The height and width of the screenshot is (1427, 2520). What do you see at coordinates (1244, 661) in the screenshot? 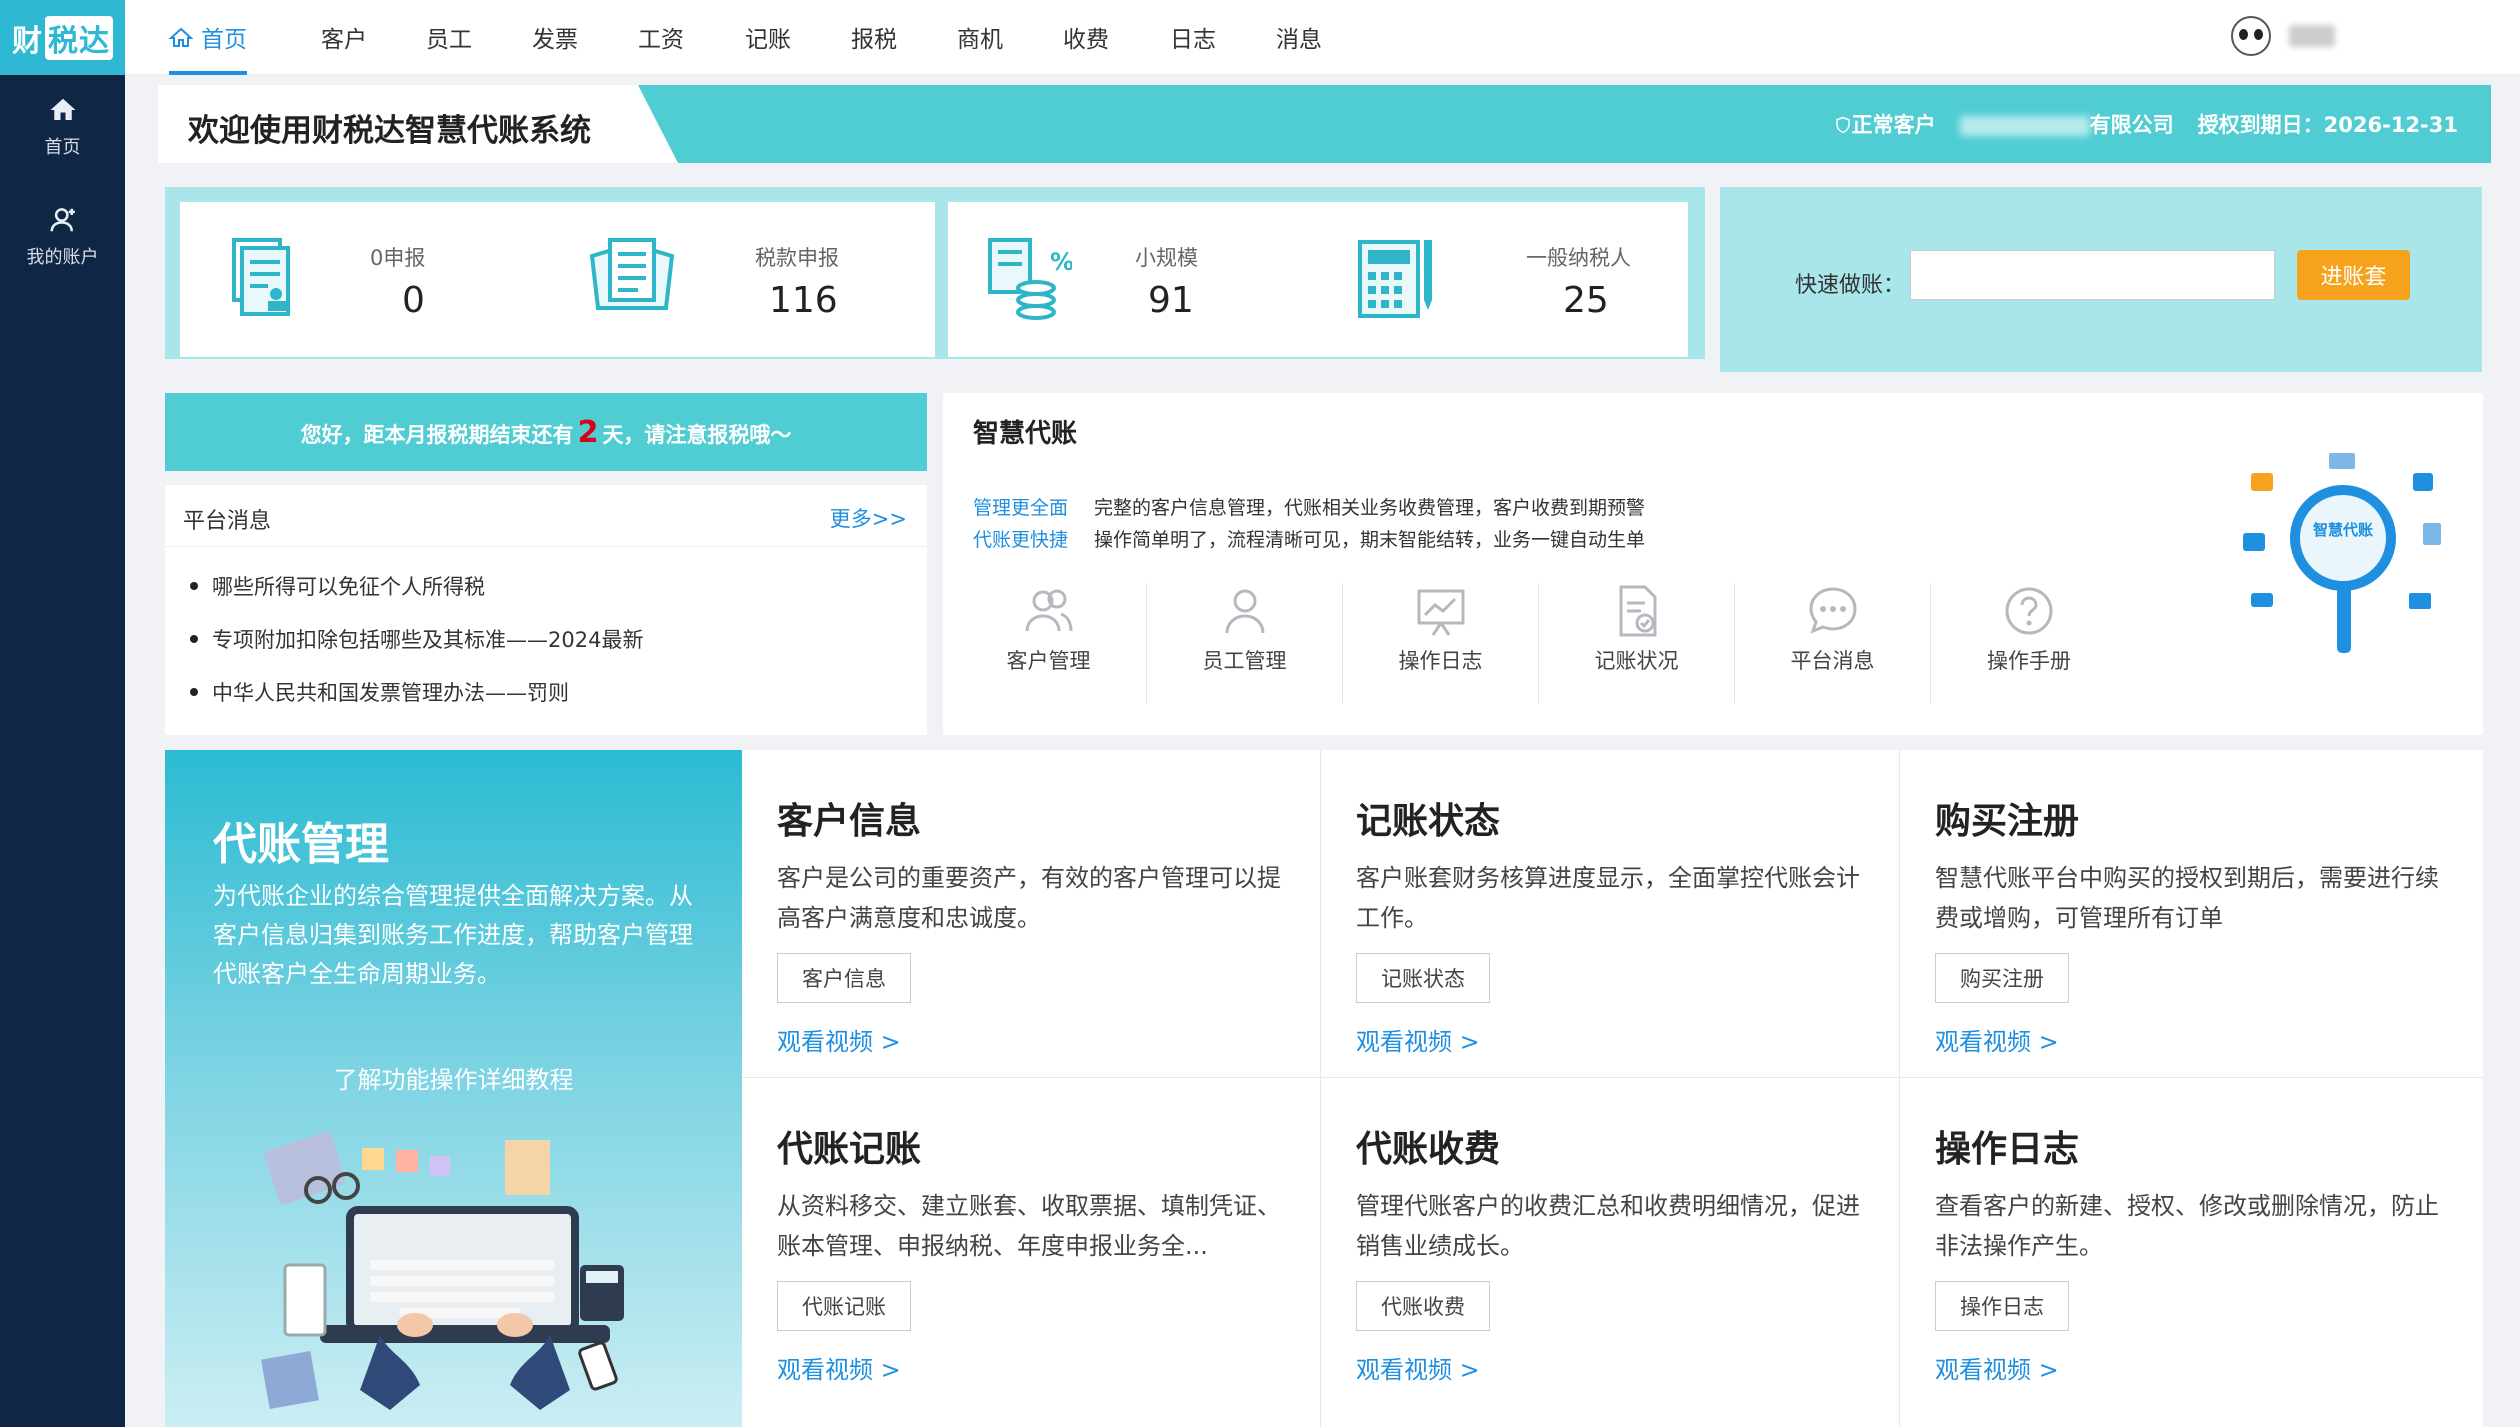
I see `feature-label: 员工管理` at bounding box center [1244, 661].